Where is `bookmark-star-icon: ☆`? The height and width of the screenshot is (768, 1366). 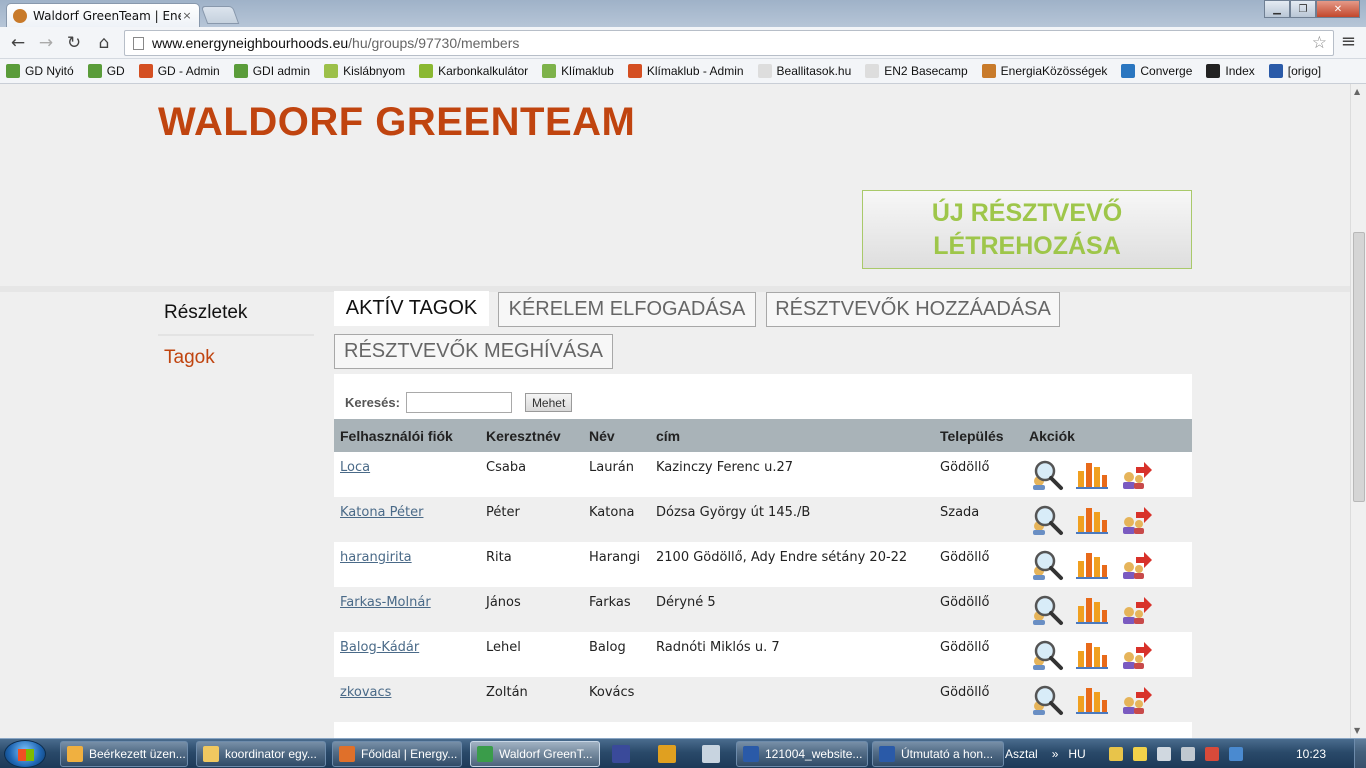
bookmark-star-icon: ☆ is located at coordinates (1319, 43).